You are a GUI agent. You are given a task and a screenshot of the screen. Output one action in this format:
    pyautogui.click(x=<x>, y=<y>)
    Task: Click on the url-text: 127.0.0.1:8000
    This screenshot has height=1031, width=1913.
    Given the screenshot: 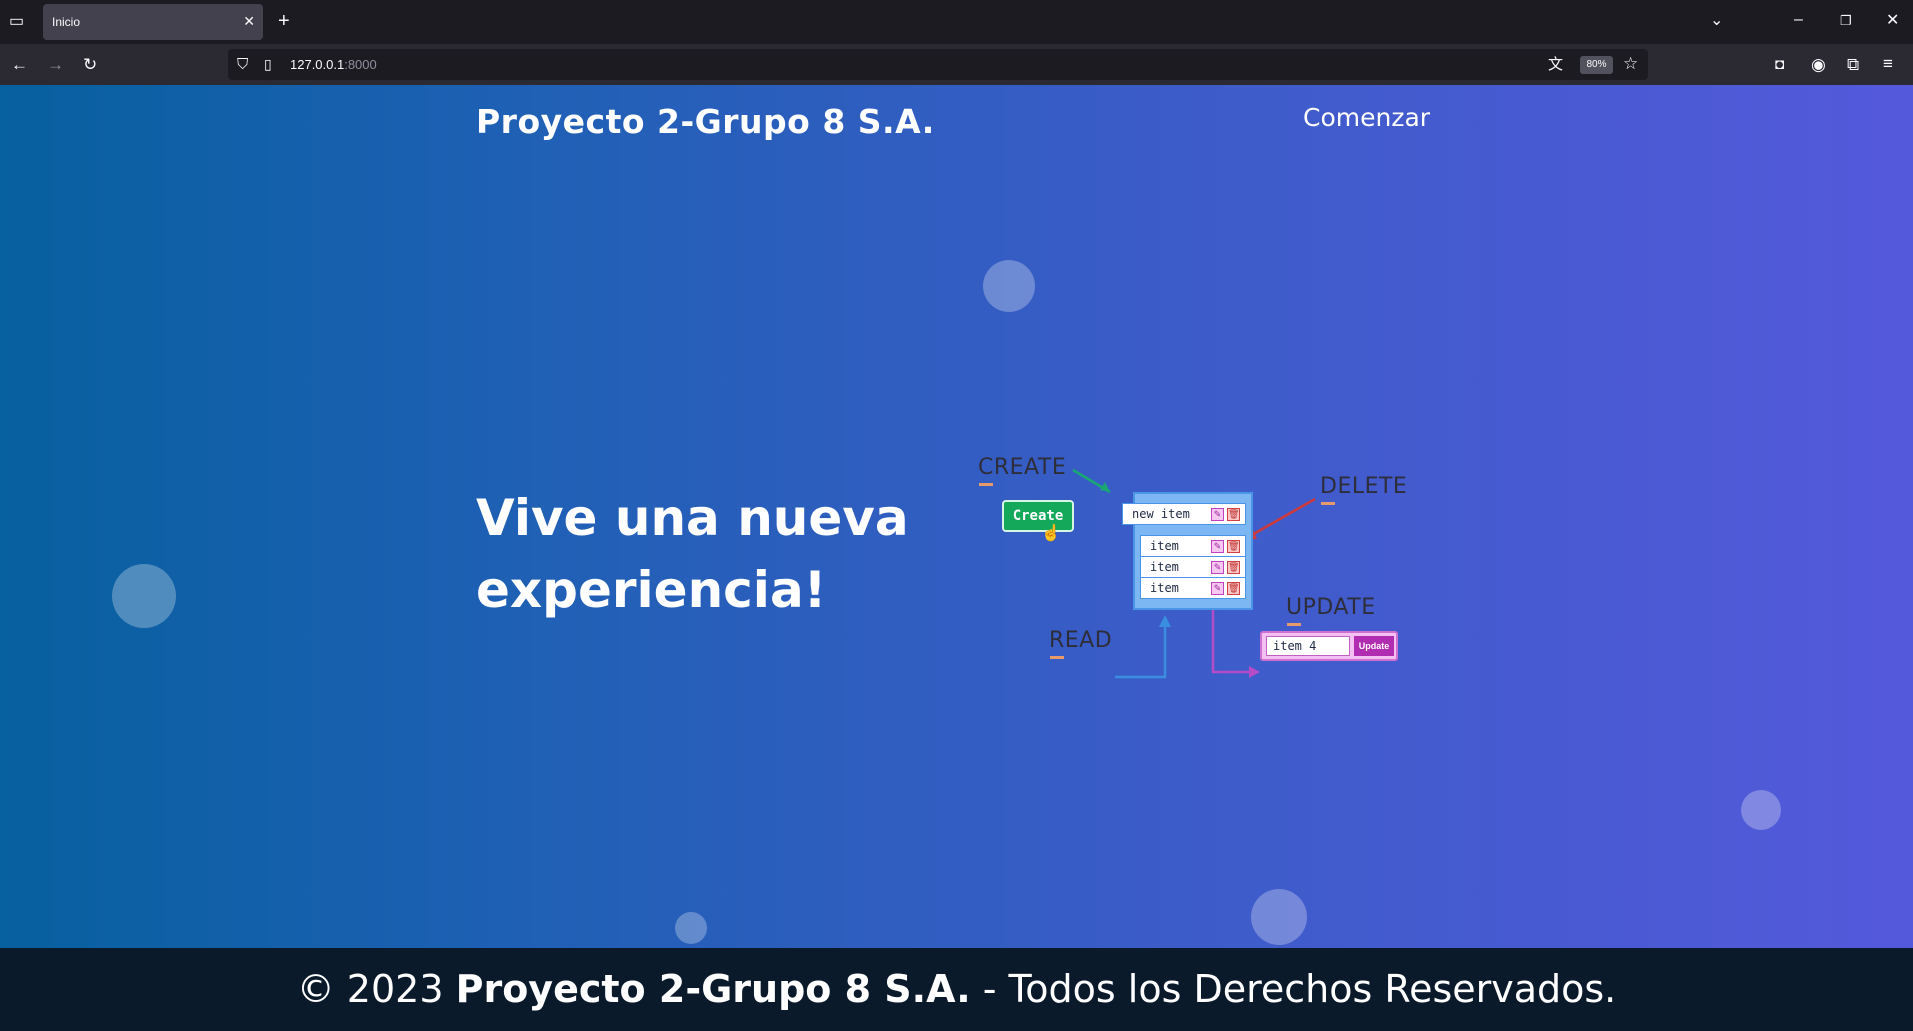 What is the action you would take?
    pyautogui.click(x=333, y=64)
    